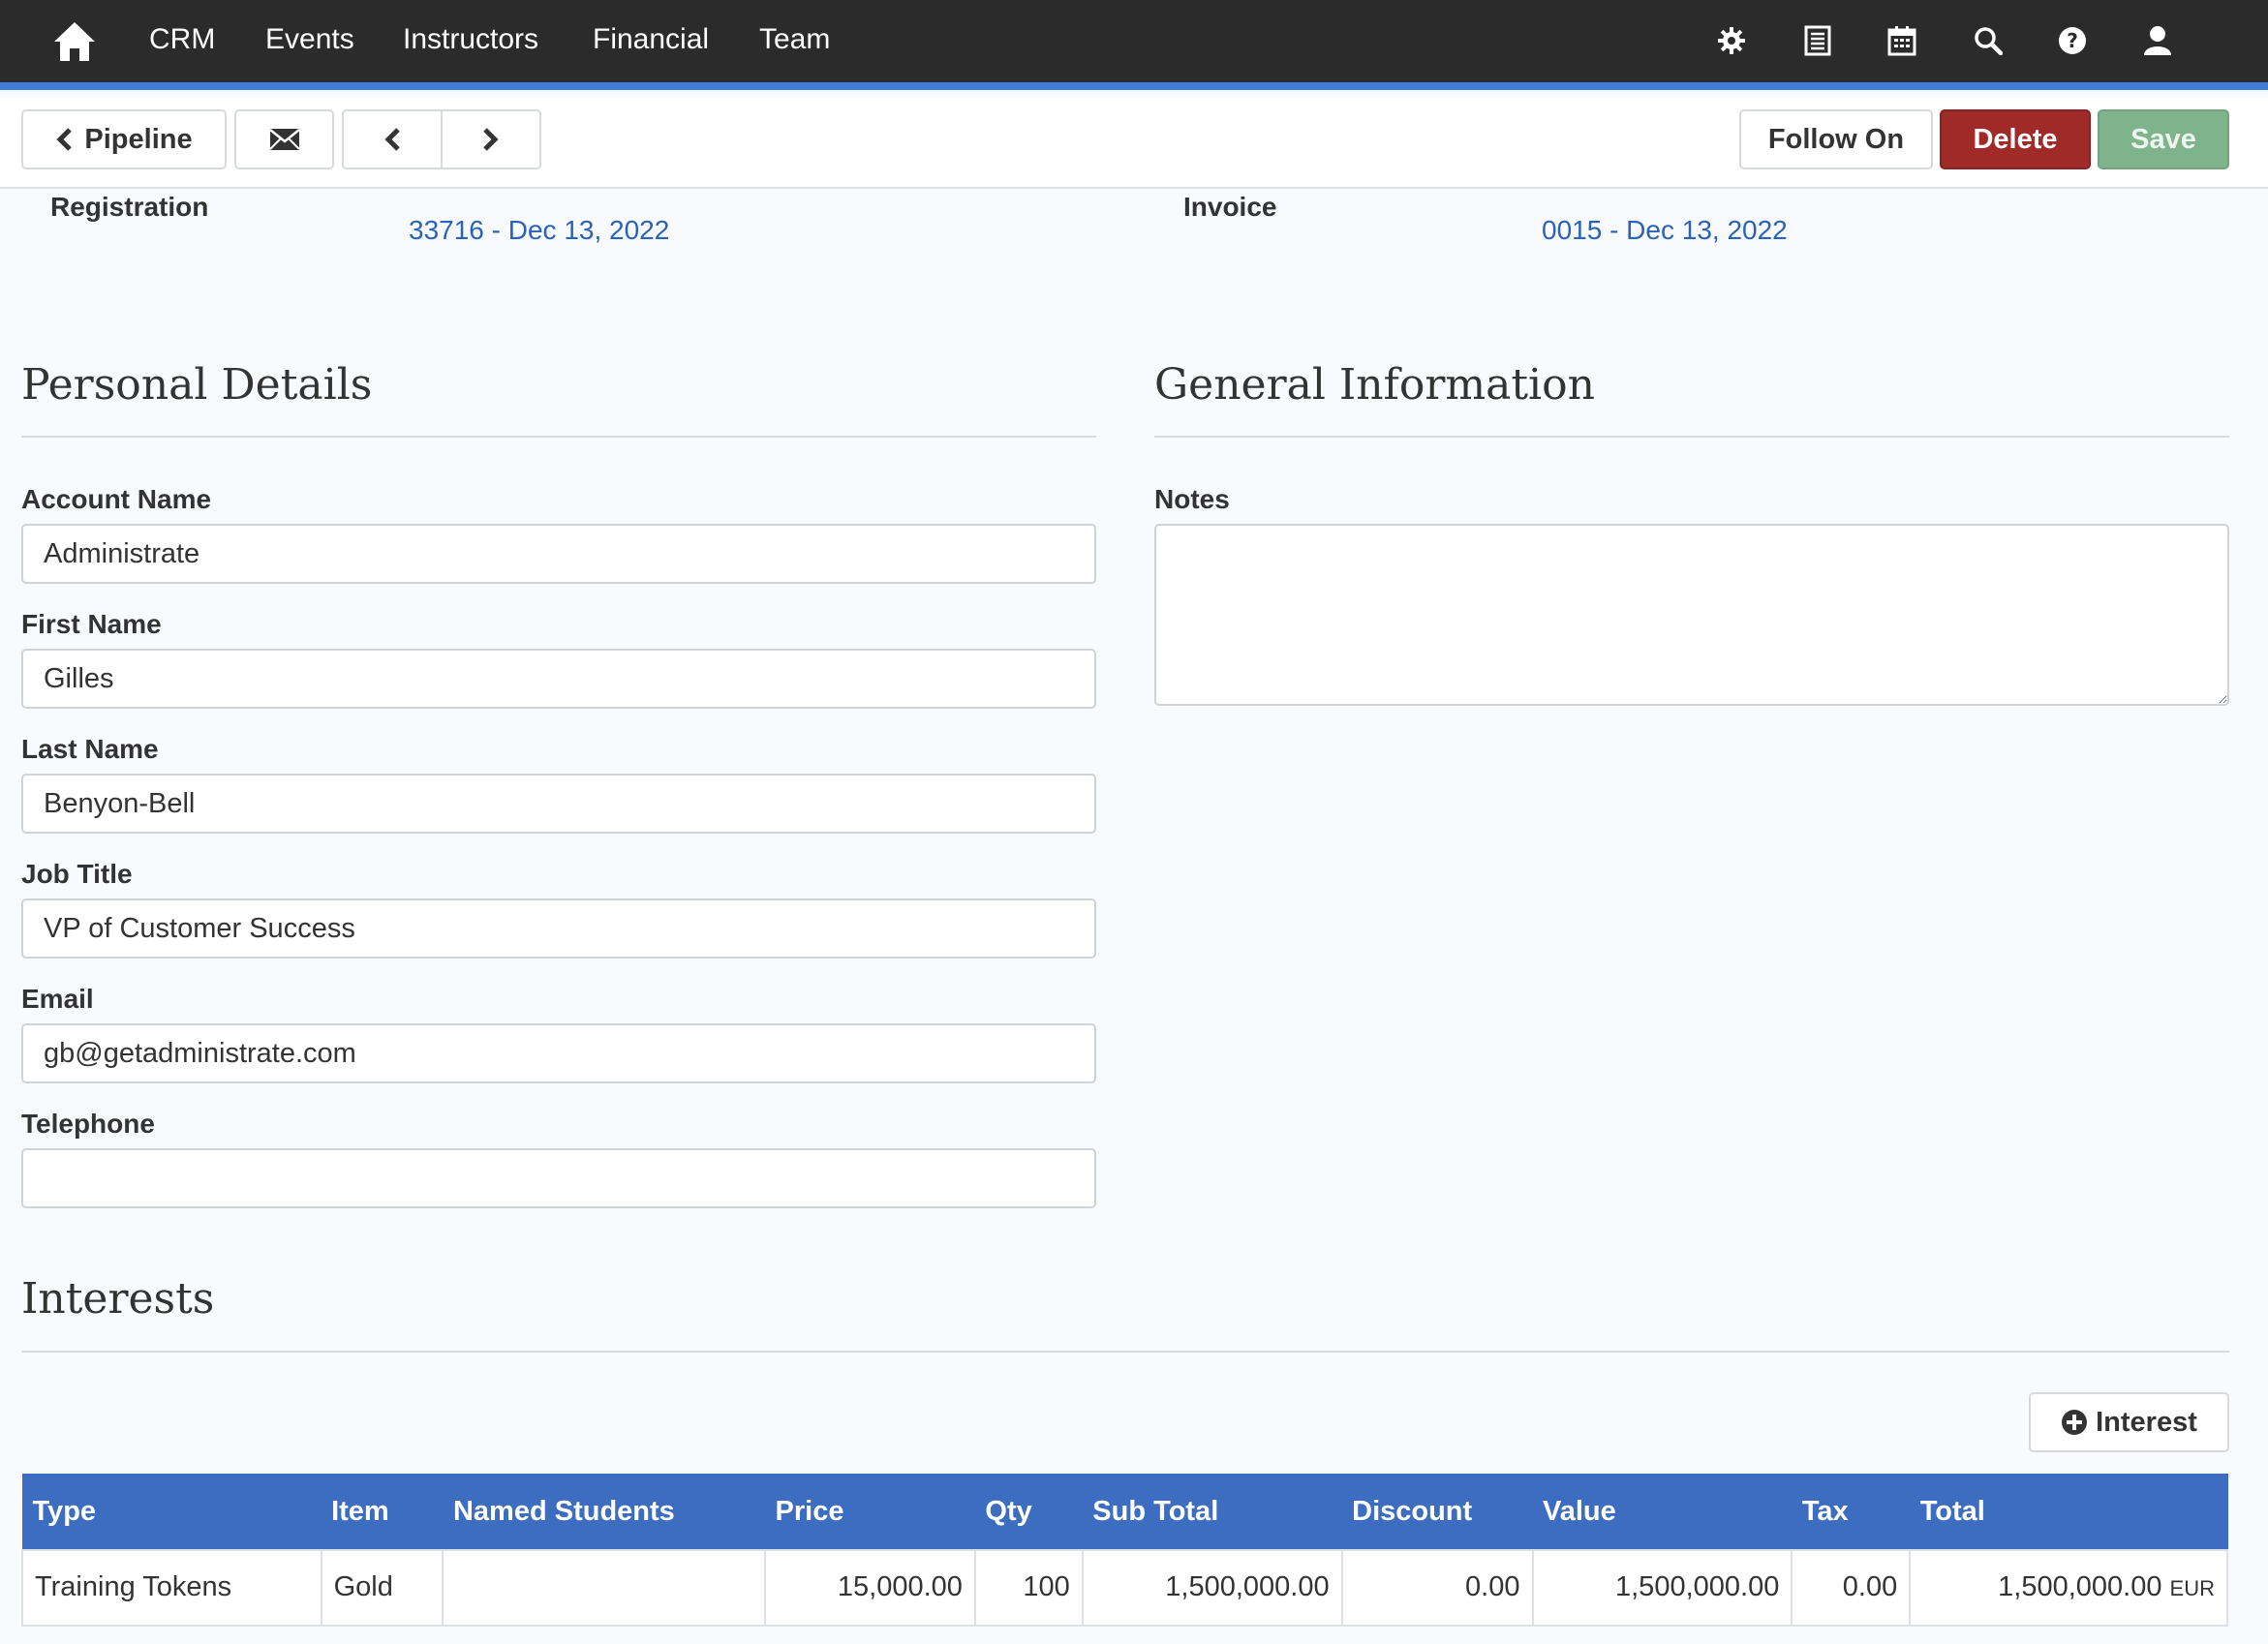 The width and height of the screenshot is (2268, 1644). Describe the element at coordinates (58, 999) in the screenshot. I see `email-label: Email` at that location.